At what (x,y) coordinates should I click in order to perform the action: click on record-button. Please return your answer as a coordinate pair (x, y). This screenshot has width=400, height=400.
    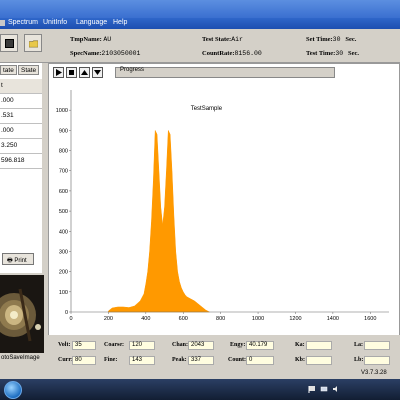
    Looking at the image, I should click on (9, 43).